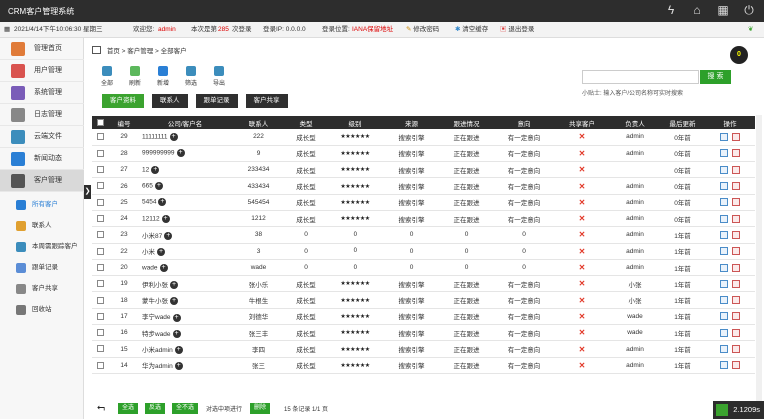  Describe the element at coordinates (739, 55) in the screenshot. I see `notification-badge: 0` at that location.